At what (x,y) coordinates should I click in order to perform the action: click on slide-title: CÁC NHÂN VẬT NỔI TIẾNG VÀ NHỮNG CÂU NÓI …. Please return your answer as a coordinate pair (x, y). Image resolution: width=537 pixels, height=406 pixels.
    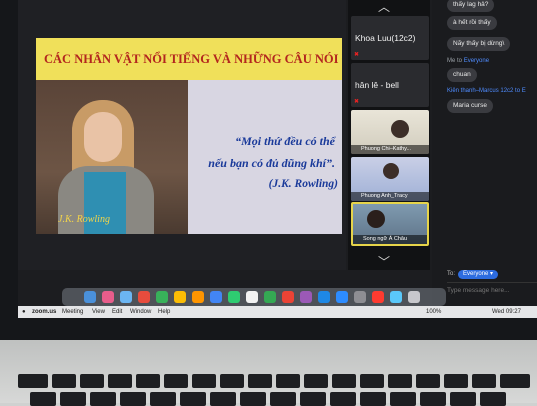
    Looking at the image, I should click on (189, 59).